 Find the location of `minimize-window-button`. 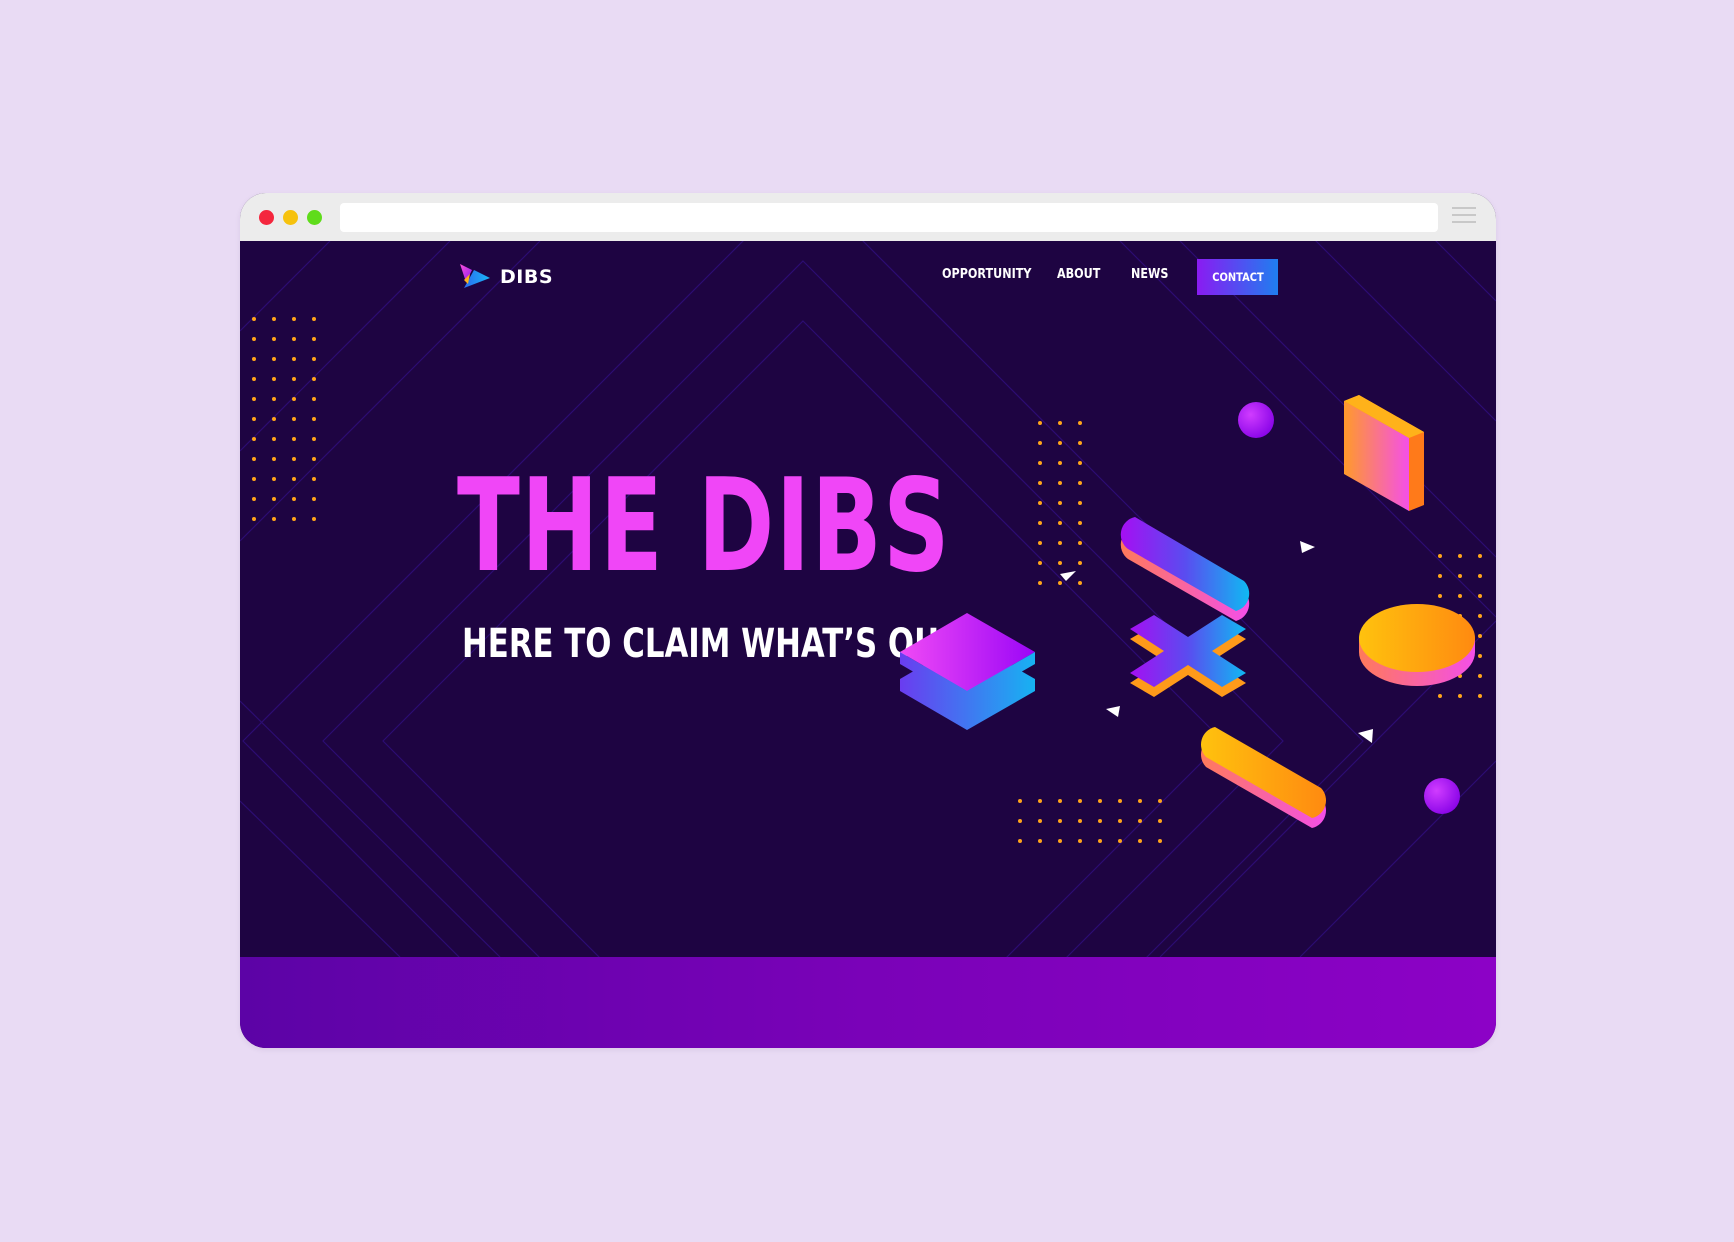

minimize-window-button is located at coordinates (290, 217).